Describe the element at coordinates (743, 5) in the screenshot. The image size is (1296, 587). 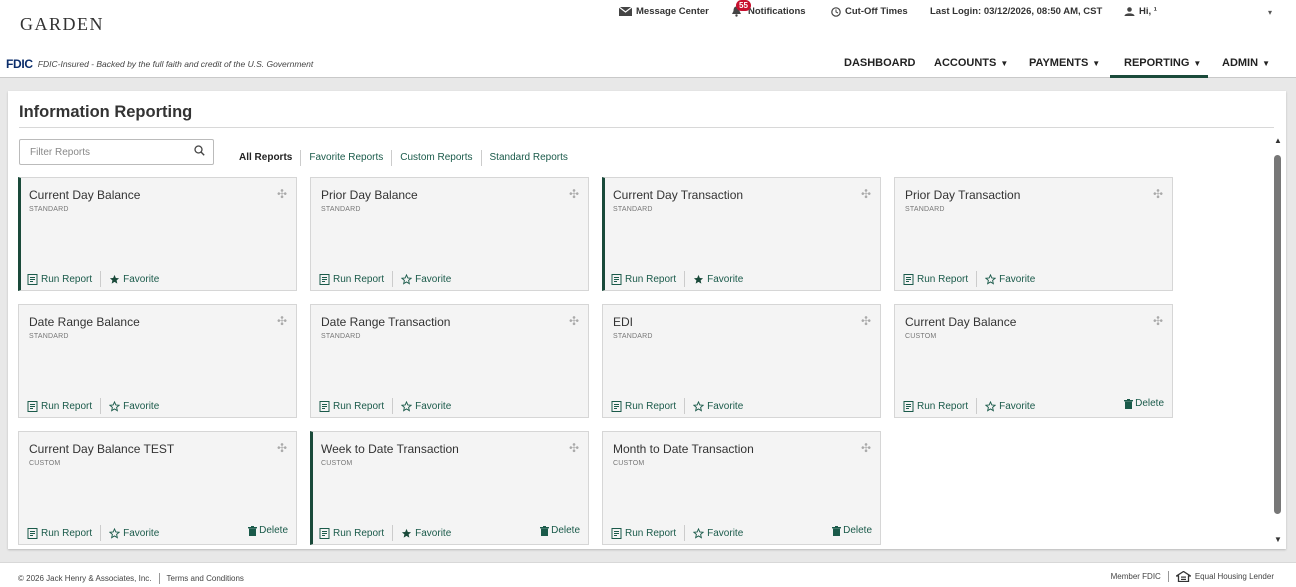
I see `notification-count-badge: 55` at that location.